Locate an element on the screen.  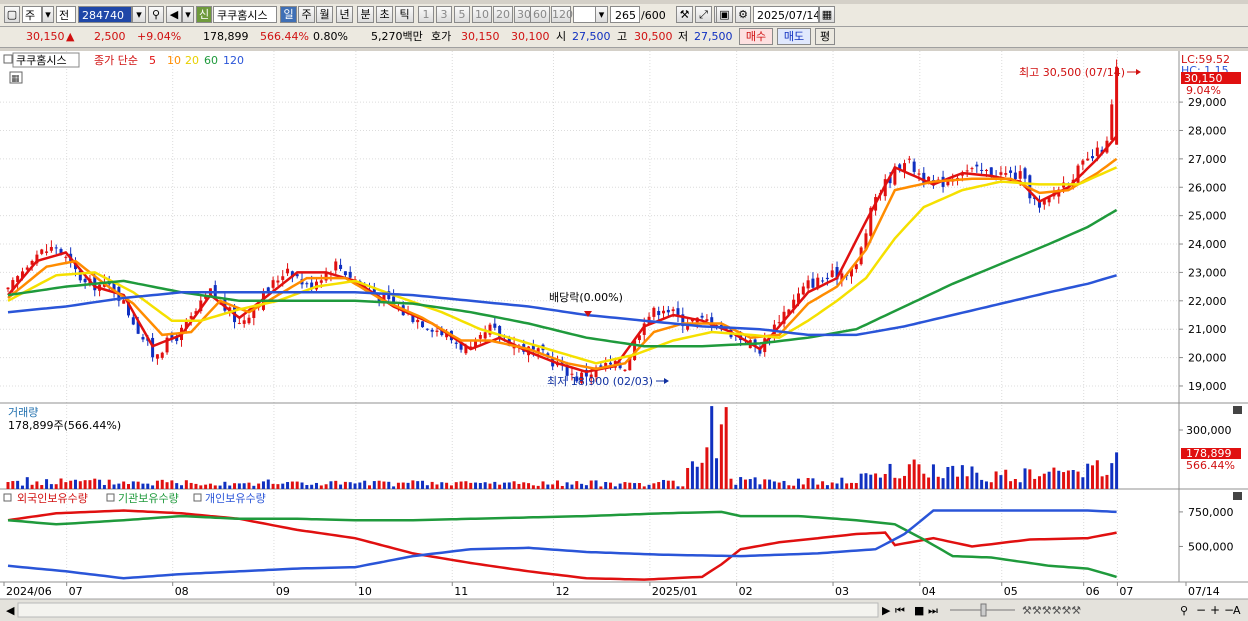
rewind-icon: ⏮ is located at coordinates (900, 610).